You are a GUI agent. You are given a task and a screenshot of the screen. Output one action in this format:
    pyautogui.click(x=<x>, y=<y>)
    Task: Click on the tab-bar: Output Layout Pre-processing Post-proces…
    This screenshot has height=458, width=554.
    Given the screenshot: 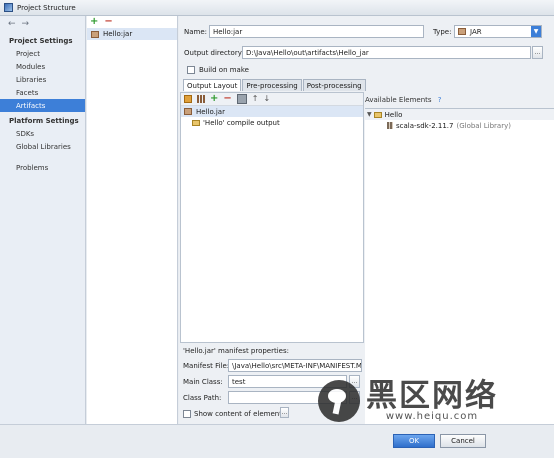 What is the action you would take?
    pyautogui.click(x=275, y=85)
    